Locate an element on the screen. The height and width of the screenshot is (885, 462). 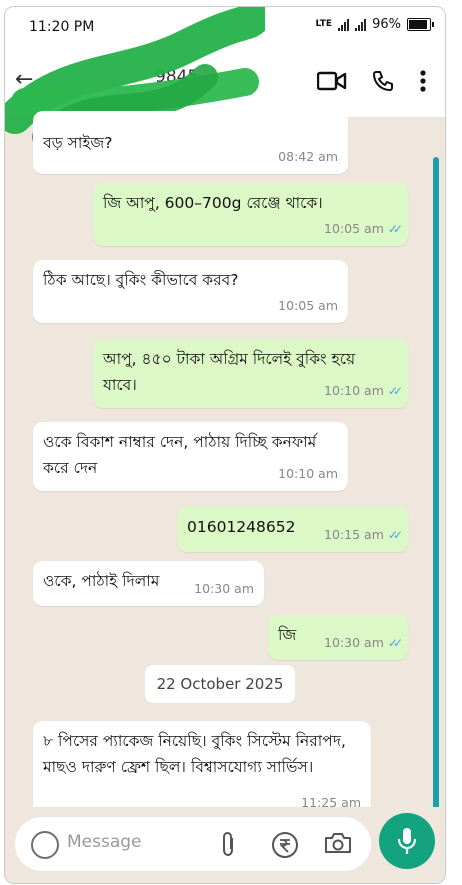
voice-call-icon is located at coordinates (383, 81).